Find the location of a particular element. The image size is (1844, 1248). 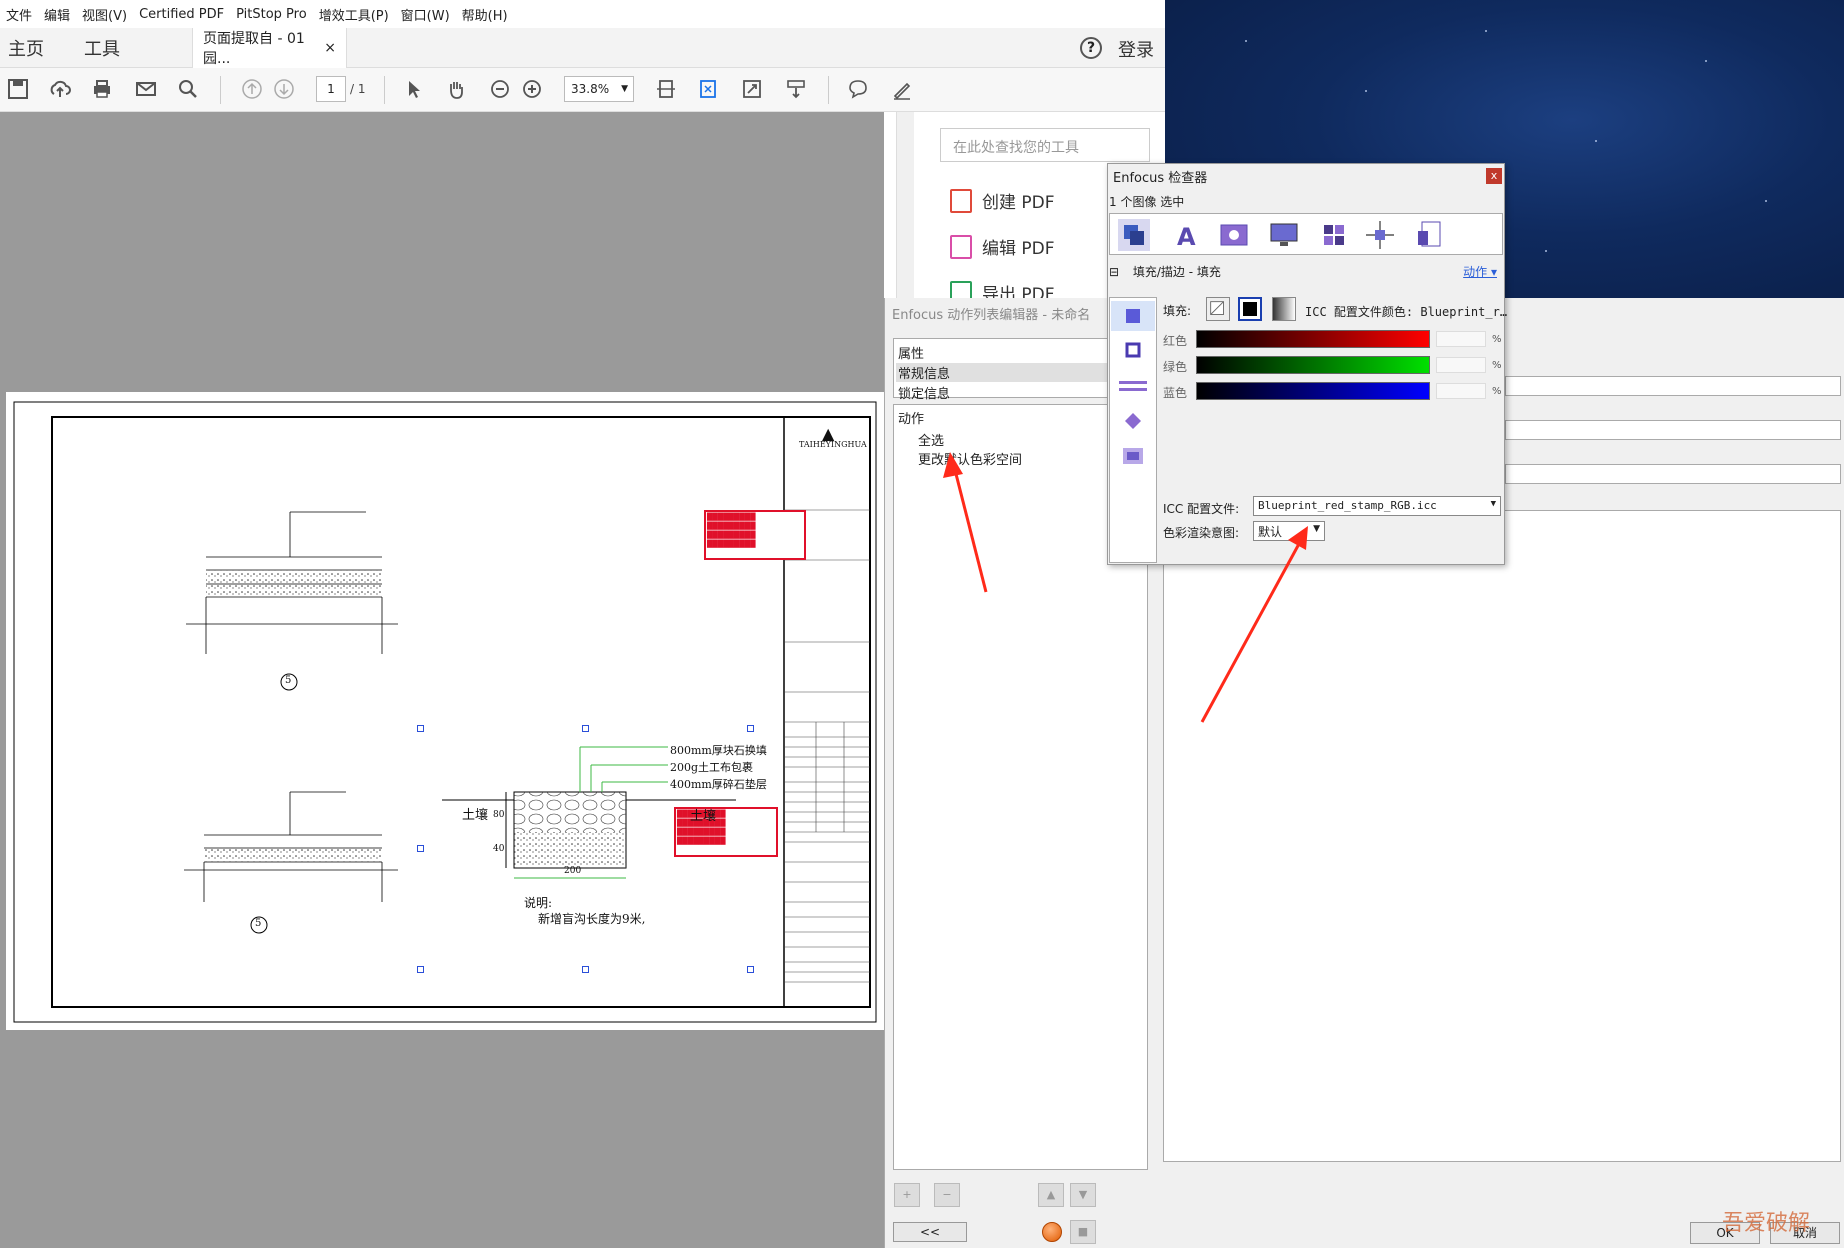

fill-tab-icon is located at coordinates (1133, 316).